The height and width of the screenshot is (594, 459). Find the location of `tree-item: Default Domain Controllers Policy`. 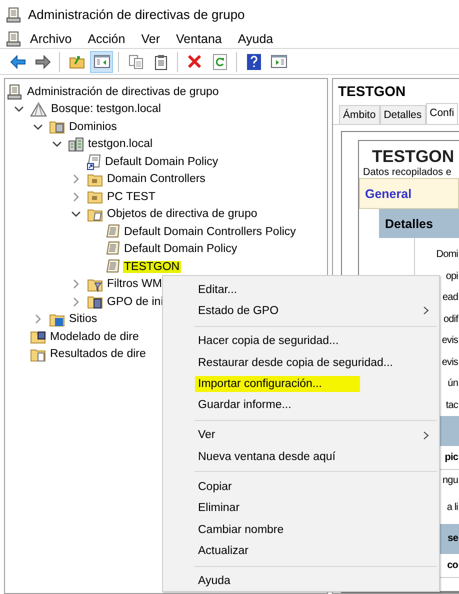

tree-item: Default Domain Controllers Policy is located at coordinates (210, 232).